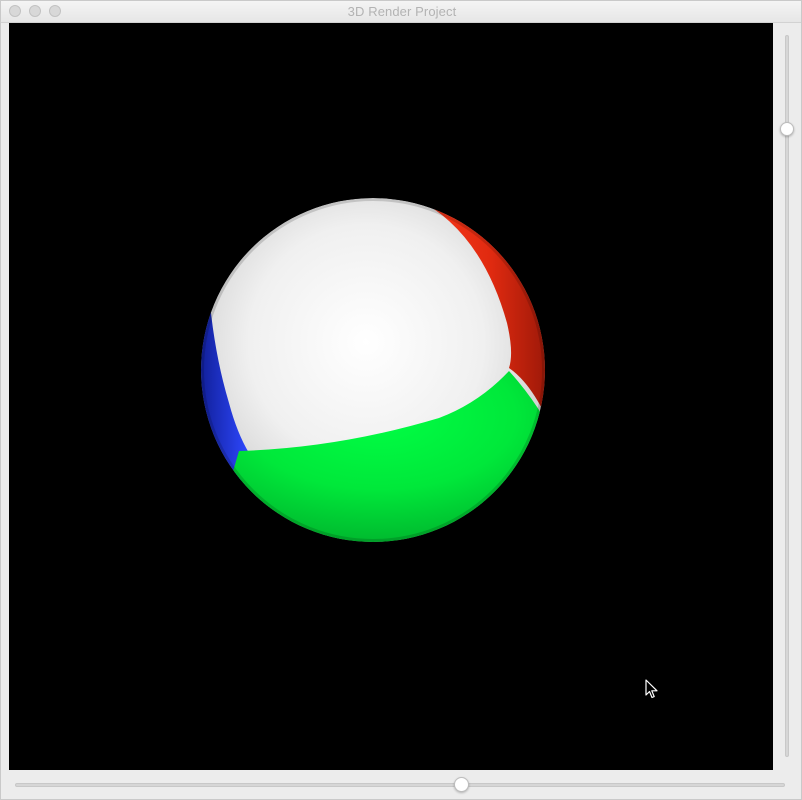 This screenshot has width=802, height=800. I want to click on mouse-pointer-icon, so click(652, 691).